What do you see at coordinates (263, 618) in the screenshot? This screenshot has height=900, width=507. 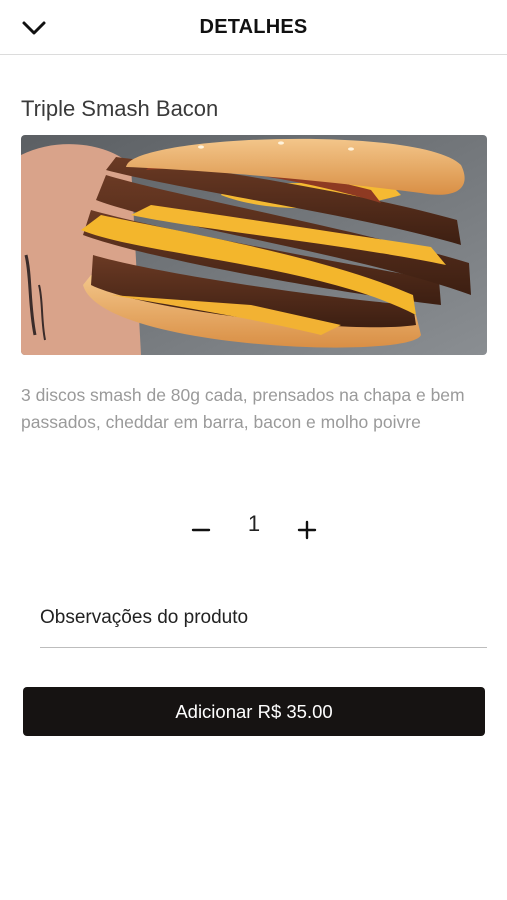 I see `product-notes-input` at bounding box center [263, 618].